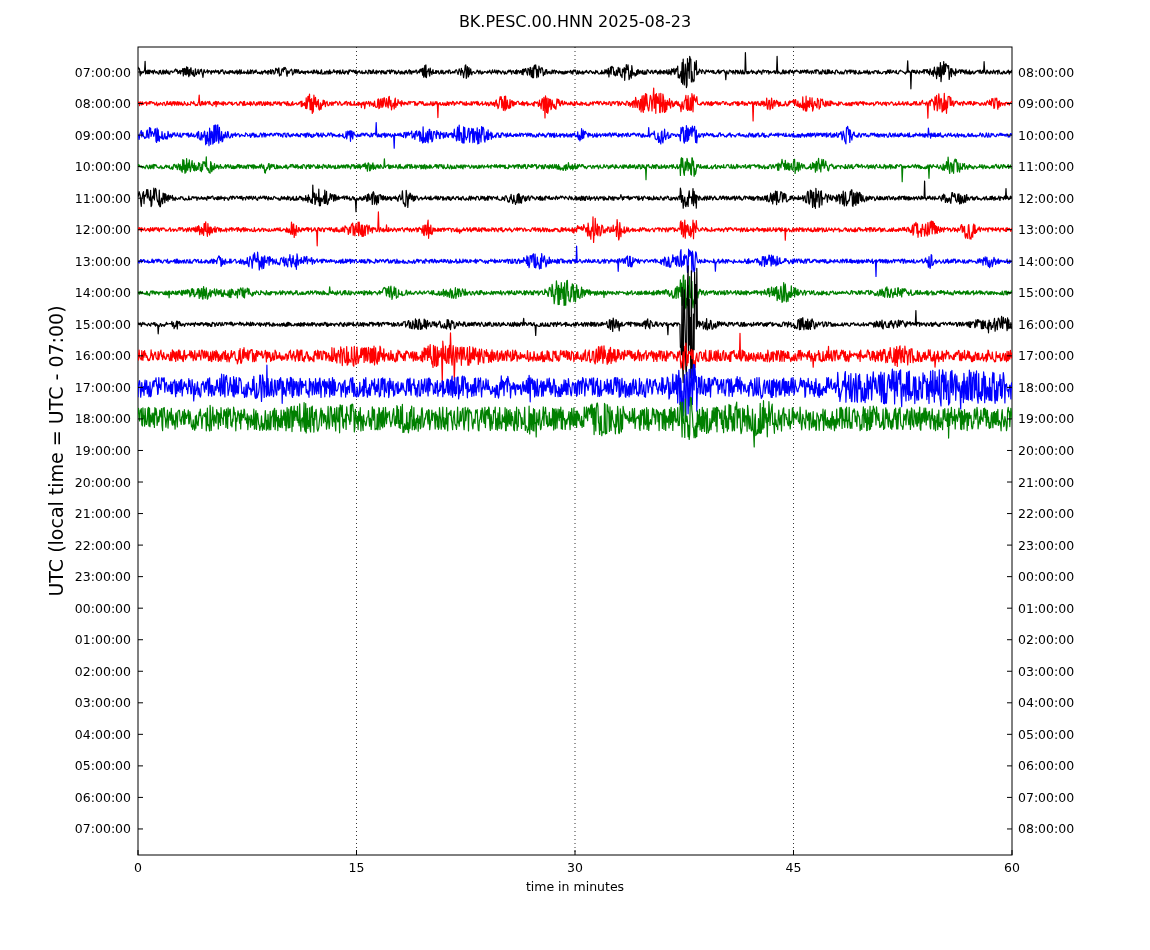 Image resolution: width=1150 pixels, height=950 pixels. What do you see at coordinates (138, 867) in the screenshot?
I see `x-tick-label: 0` at bounding box center [138, 867].